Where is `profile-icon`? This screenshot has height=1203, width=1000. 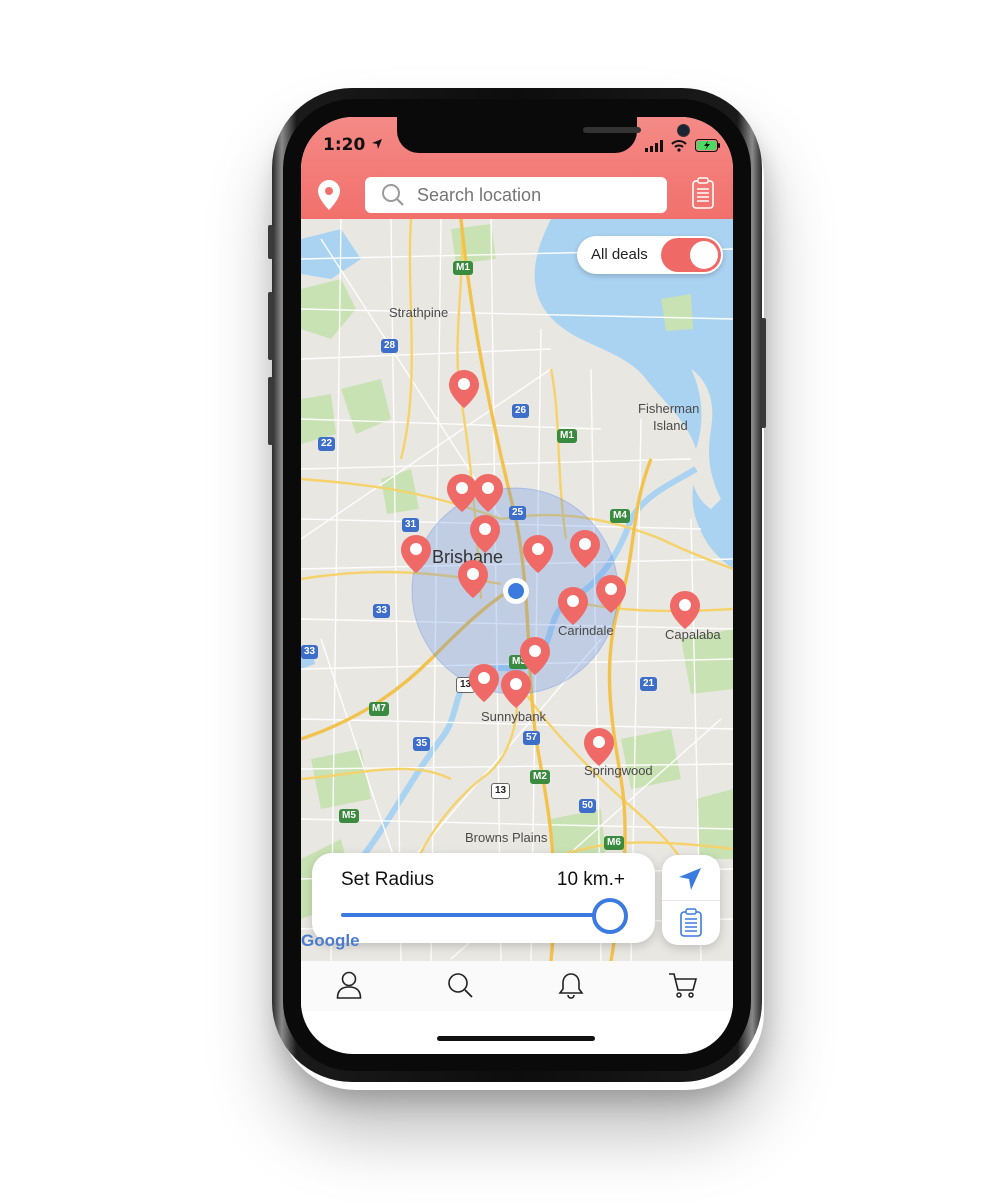
profile-icon is located at coordinates (349, 987).